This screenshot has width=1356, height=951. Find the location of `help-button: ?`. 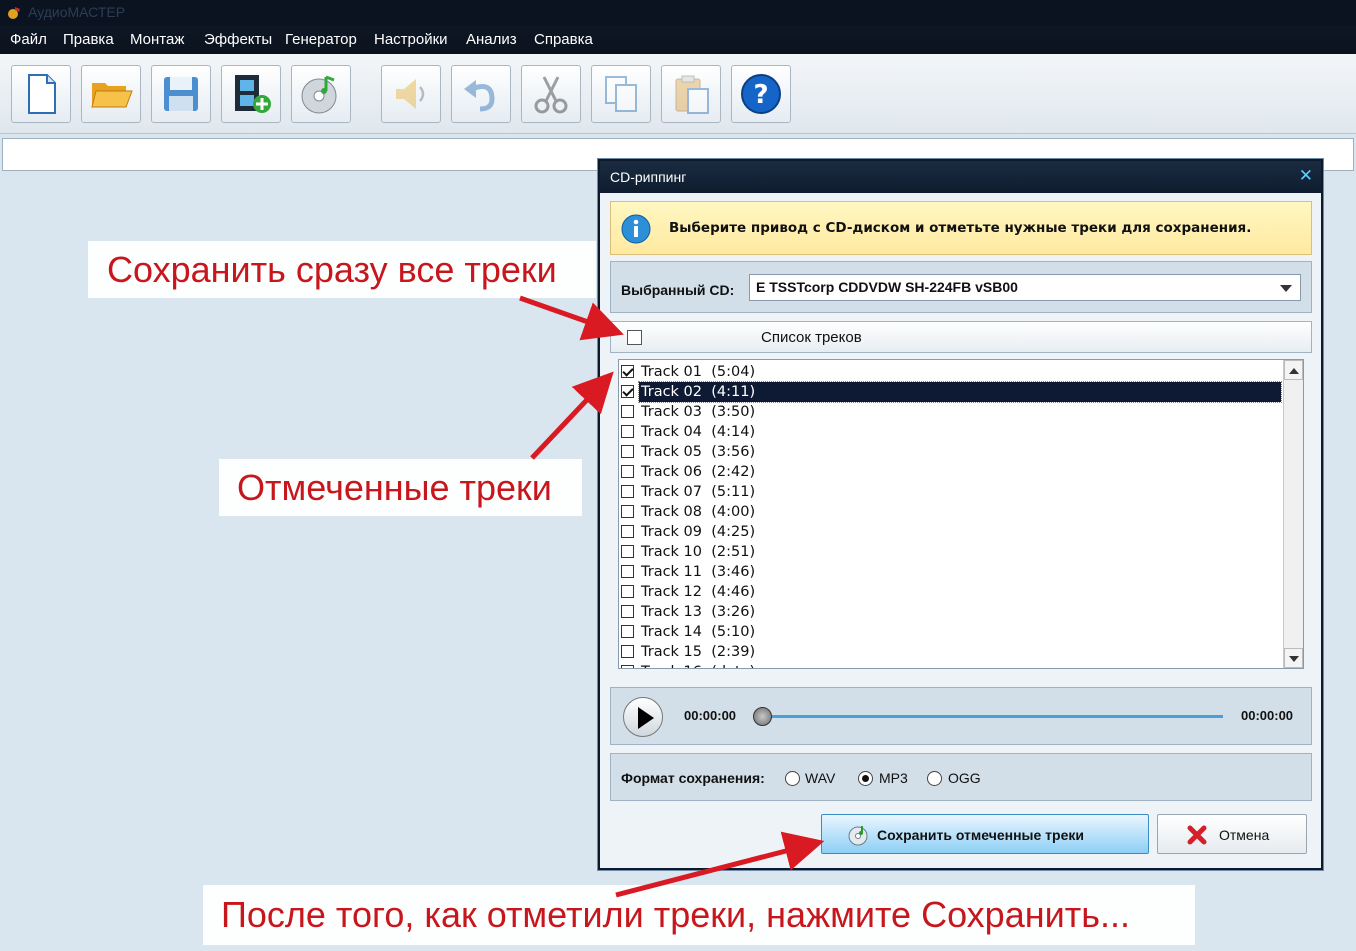

help-button: ? is located at coordinates (761, 94).